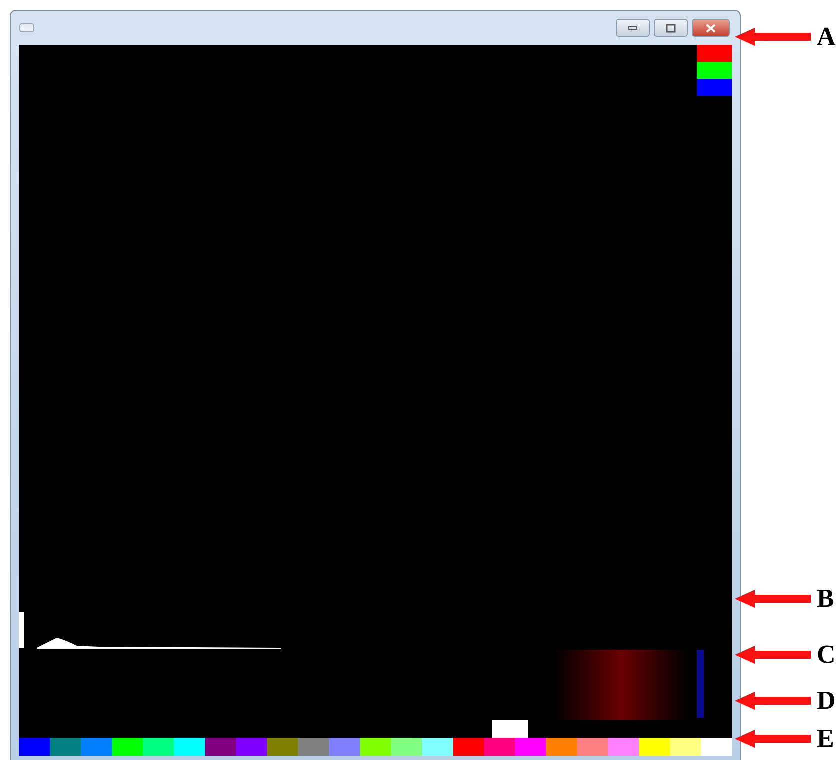 This screenshot has width=839, height=760. Describe the element at coordinates (826, 701) in the screenshot. I see `annotation-label: D` at that location.